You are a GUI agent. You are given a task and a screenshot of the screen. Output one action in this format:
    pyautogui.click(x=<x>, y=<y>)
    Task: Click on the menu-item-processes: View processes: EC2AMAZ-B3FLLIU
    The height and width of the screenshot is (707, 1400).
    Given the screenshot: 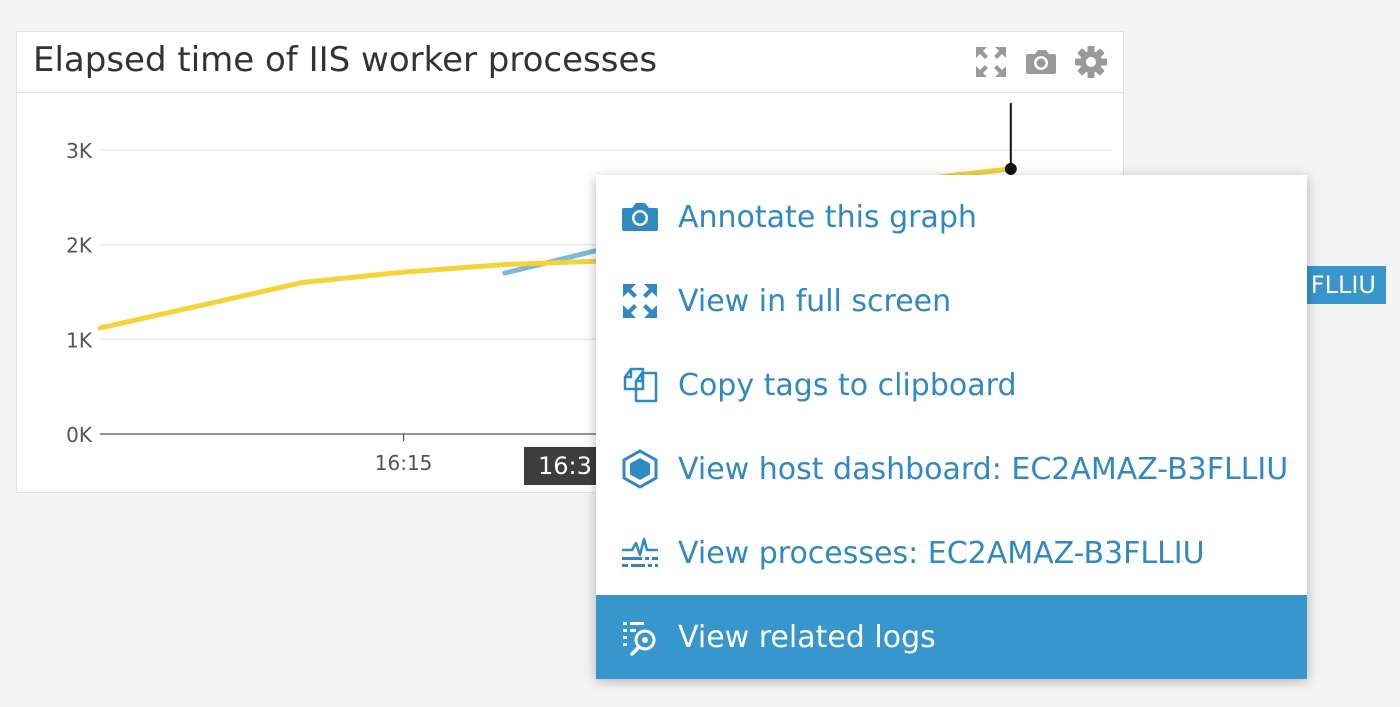 What is the action you would take?
    pyautogui.click(x=951, y=553)
    